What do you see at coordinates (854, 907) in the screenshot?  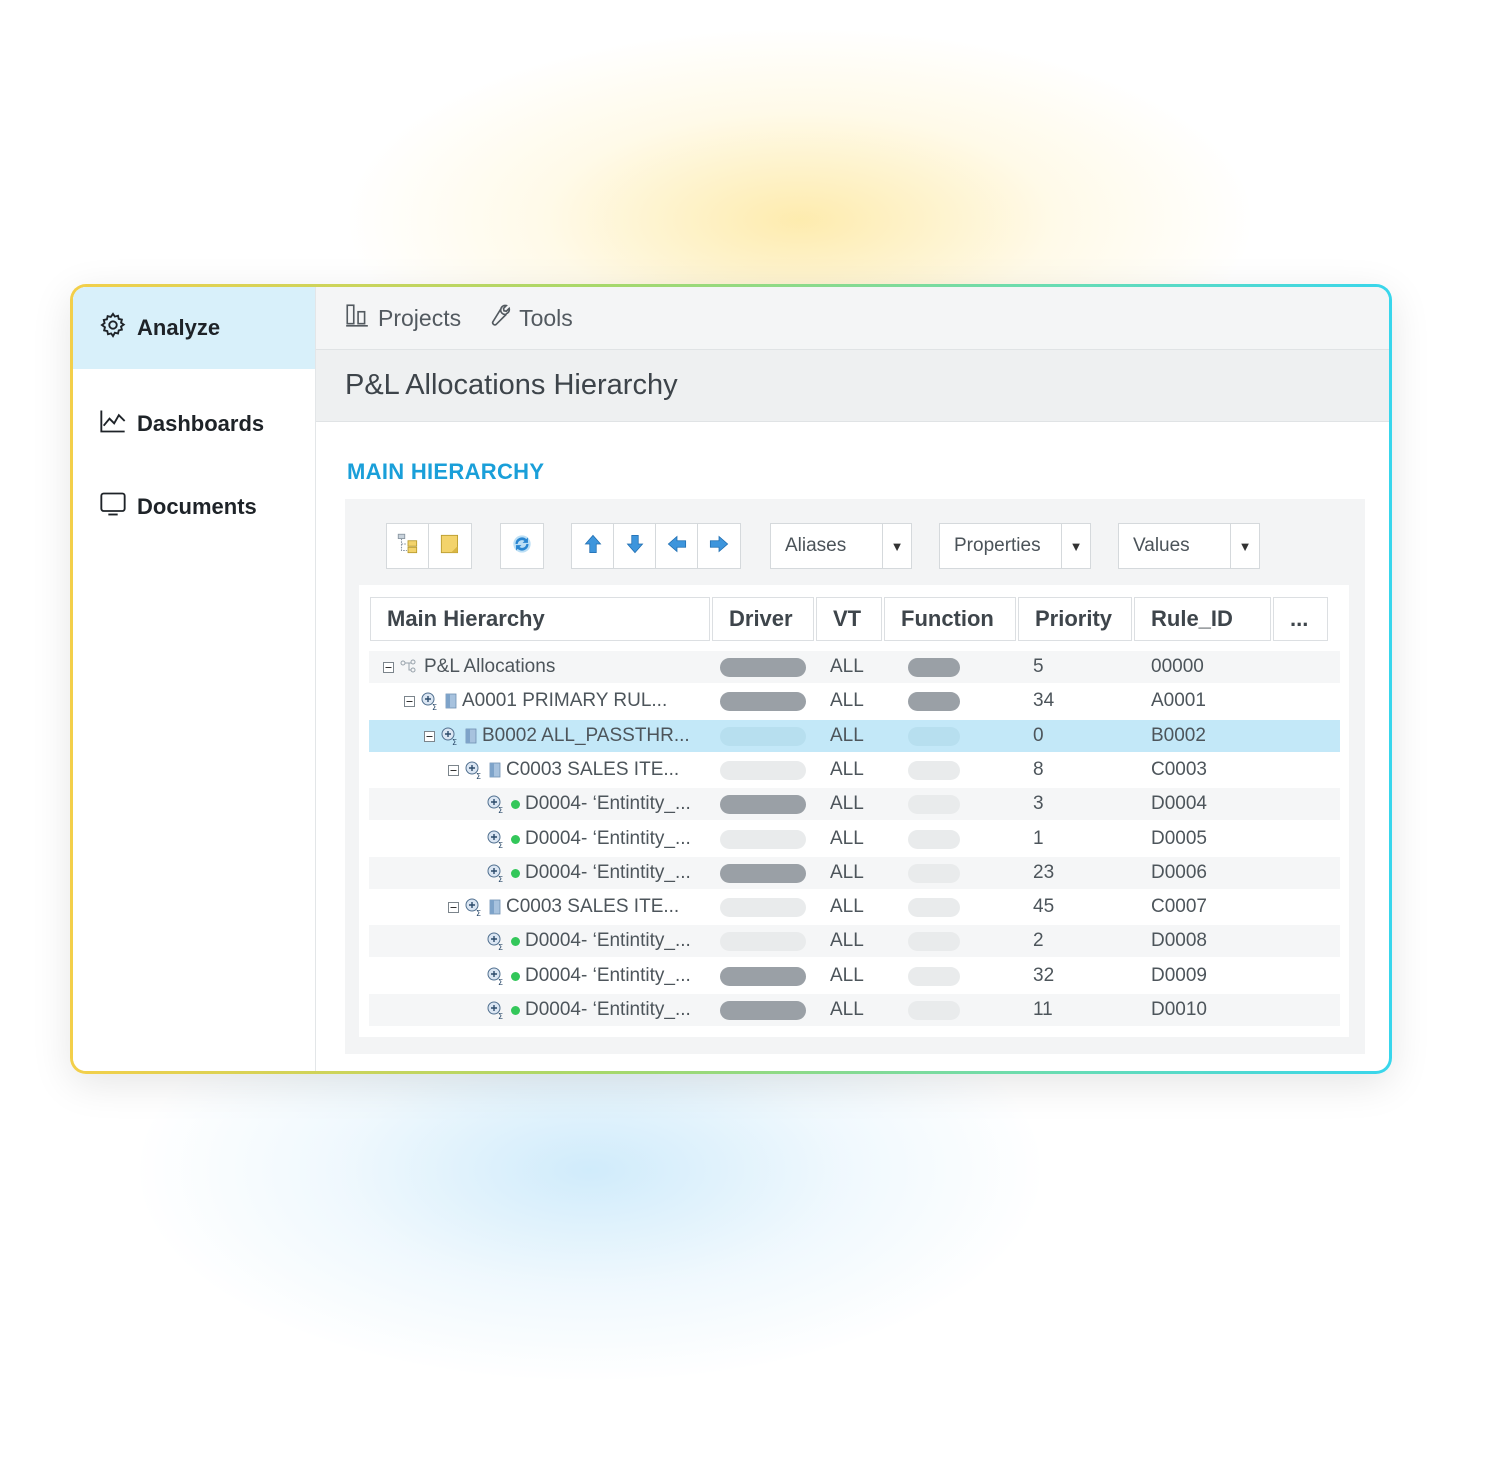 I see `table-row: Σ C0003 SALES ITE... ALL 45 C0007` at bounding box center [854, 907].